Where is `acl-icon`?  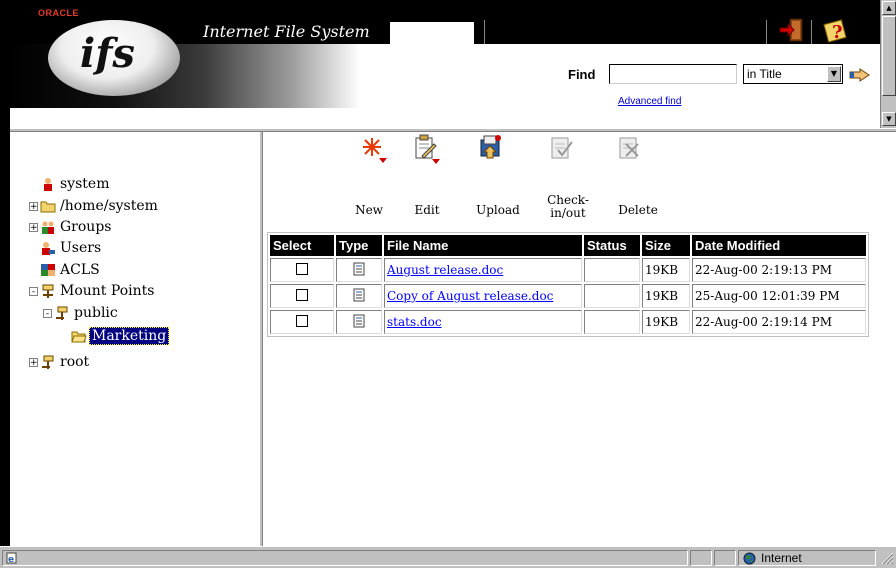 acl-icon is located at coordinates (48, 270).